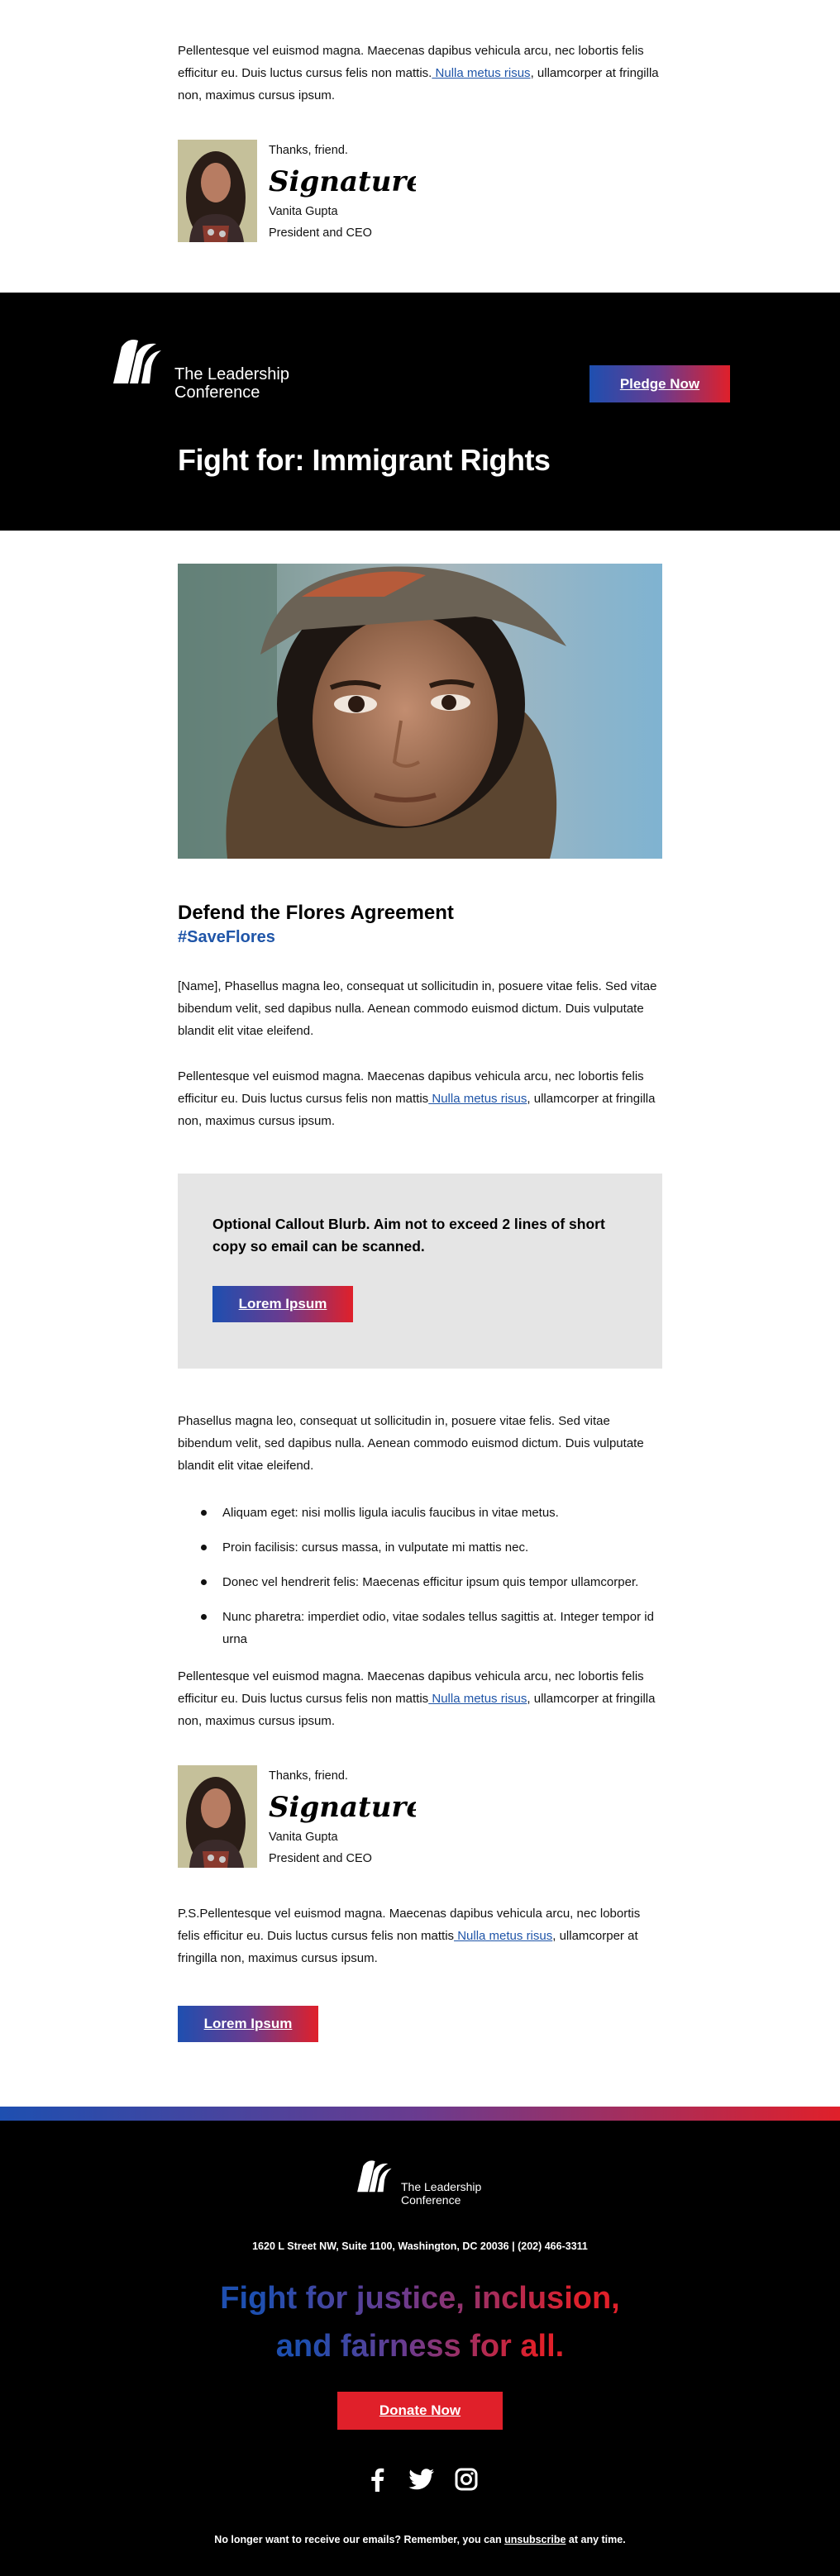 The height and width of the screenshot is (2576, 840). What do you see at coordinates (466, 2479) in the screenshot?
I see `instagram-icon` at bounding box center [466, 2479].